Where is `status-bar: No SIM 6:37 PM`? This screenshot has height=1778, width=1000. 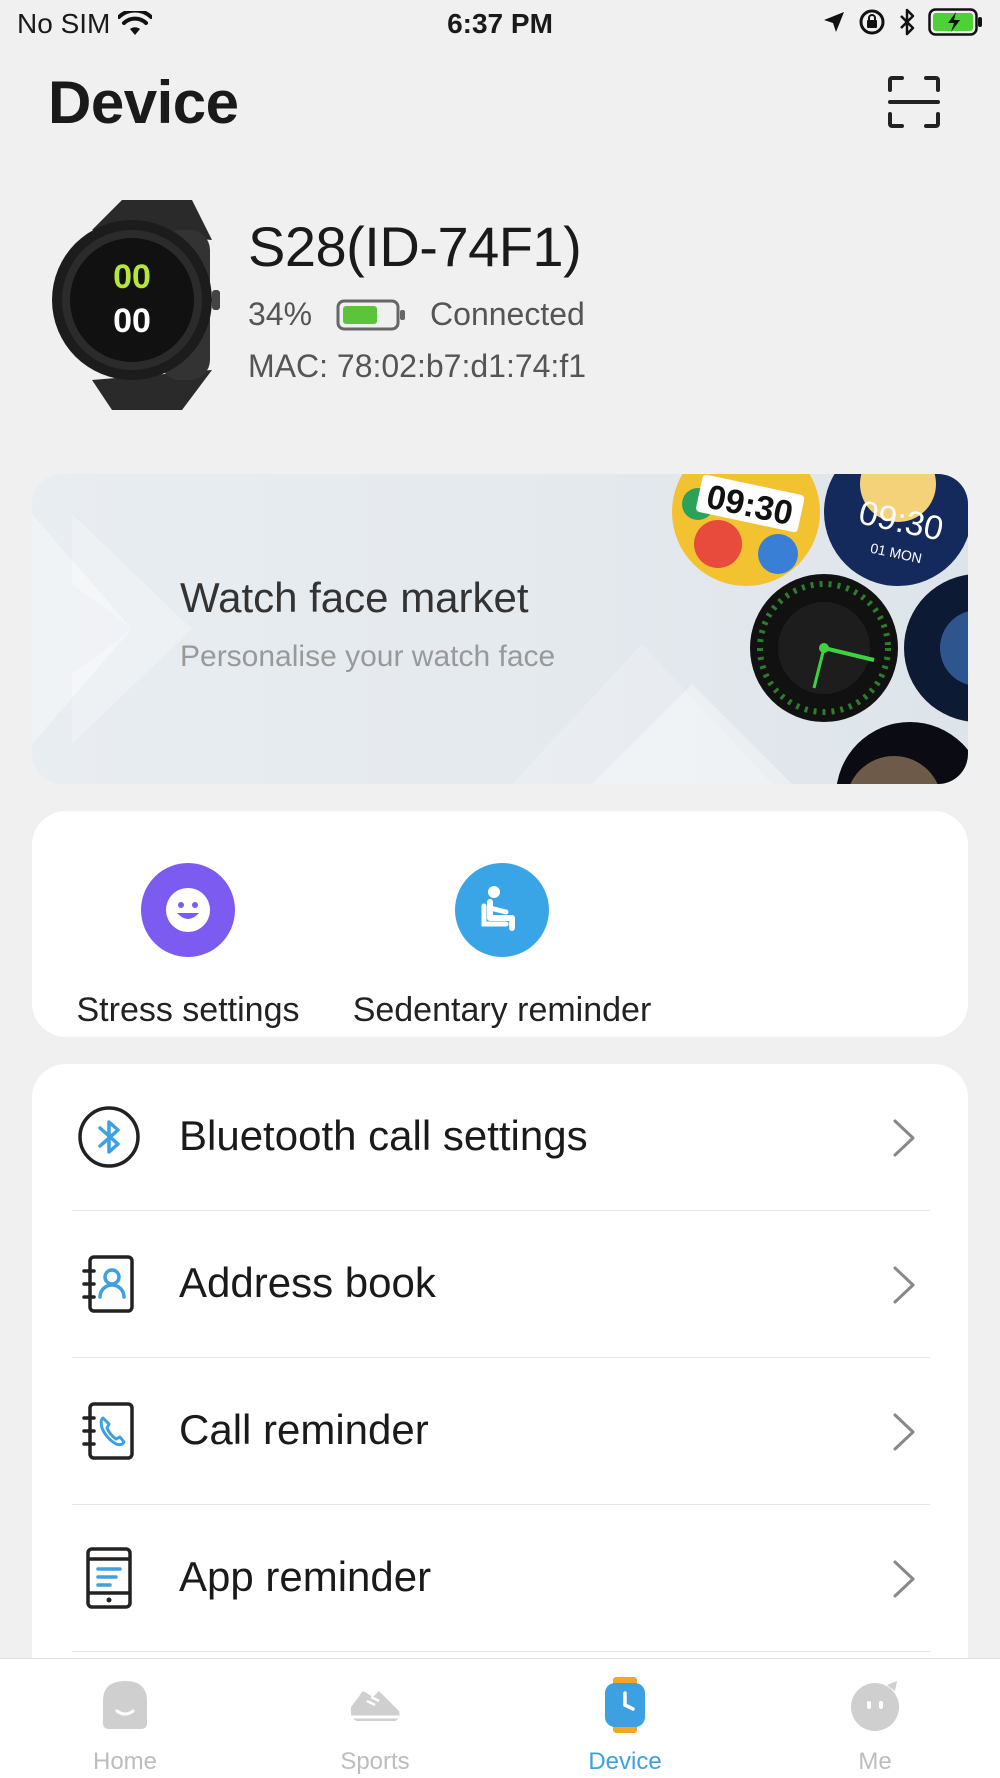
status-bar: No SIM 6:37 PM is located at coordinates (500, 25).